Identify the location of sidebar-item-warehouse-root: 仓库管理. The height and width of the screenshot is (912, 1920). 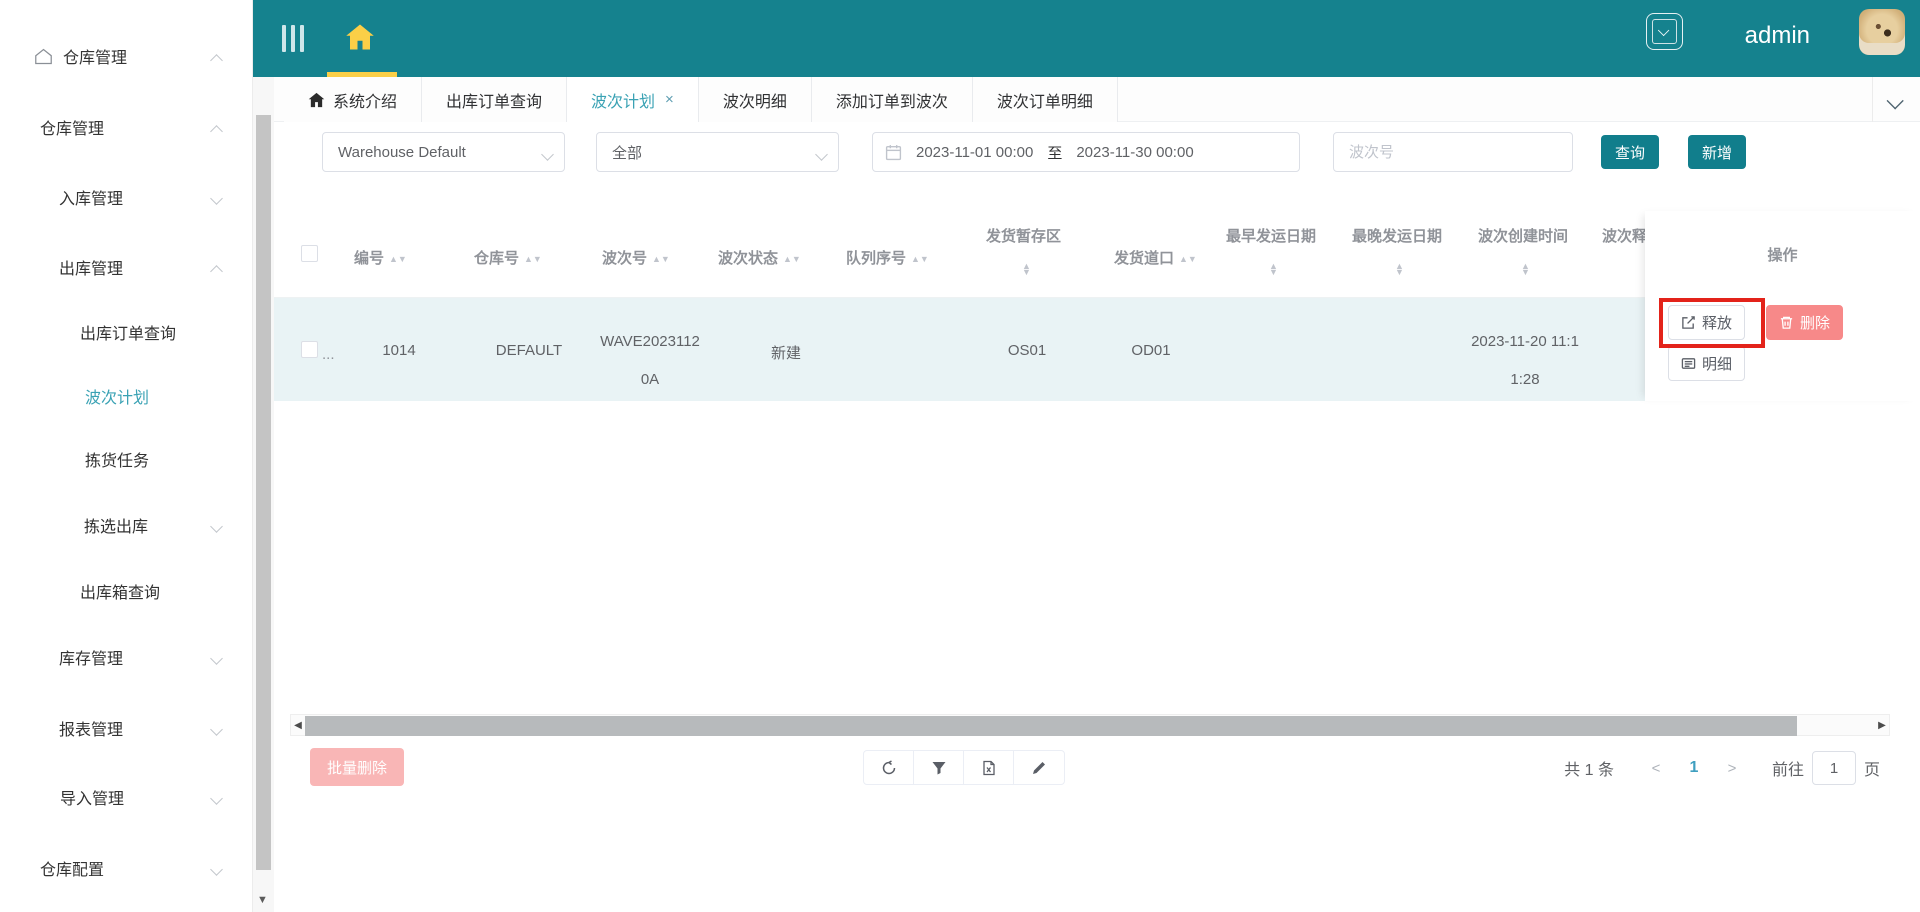
(80, 56).